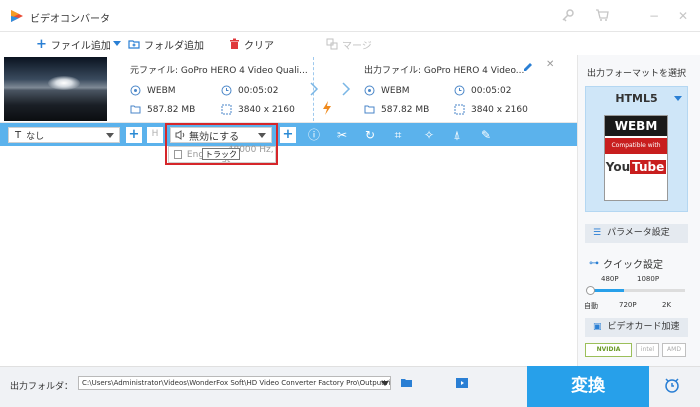 The width and height of the screenshot is (700, 407). I want to click on quality-slider, so click(635, 290).